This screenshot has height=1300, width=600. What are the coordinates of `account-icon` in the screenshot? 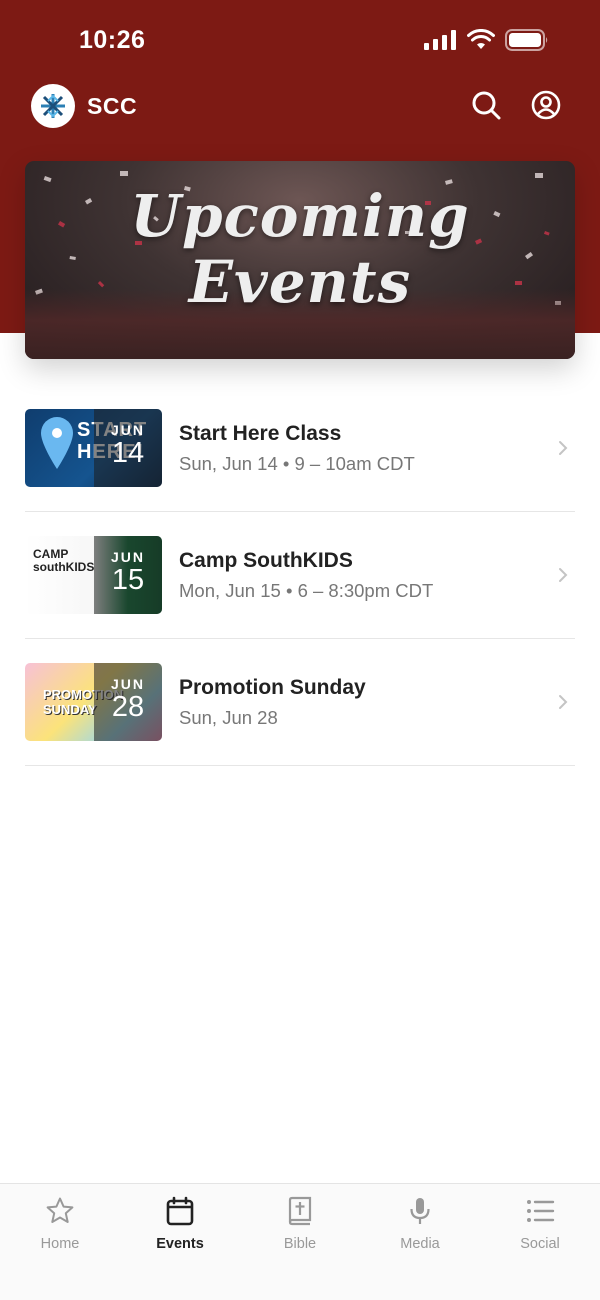 It's located at (546, 105).